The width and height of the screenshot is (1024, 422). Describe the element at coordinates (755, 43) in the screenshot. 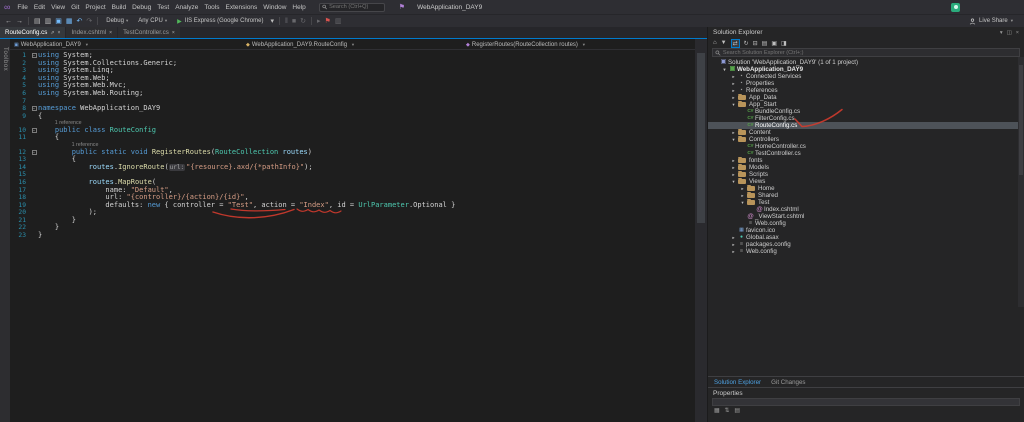

I see `collapse-all-icon: ⊟` at that location.